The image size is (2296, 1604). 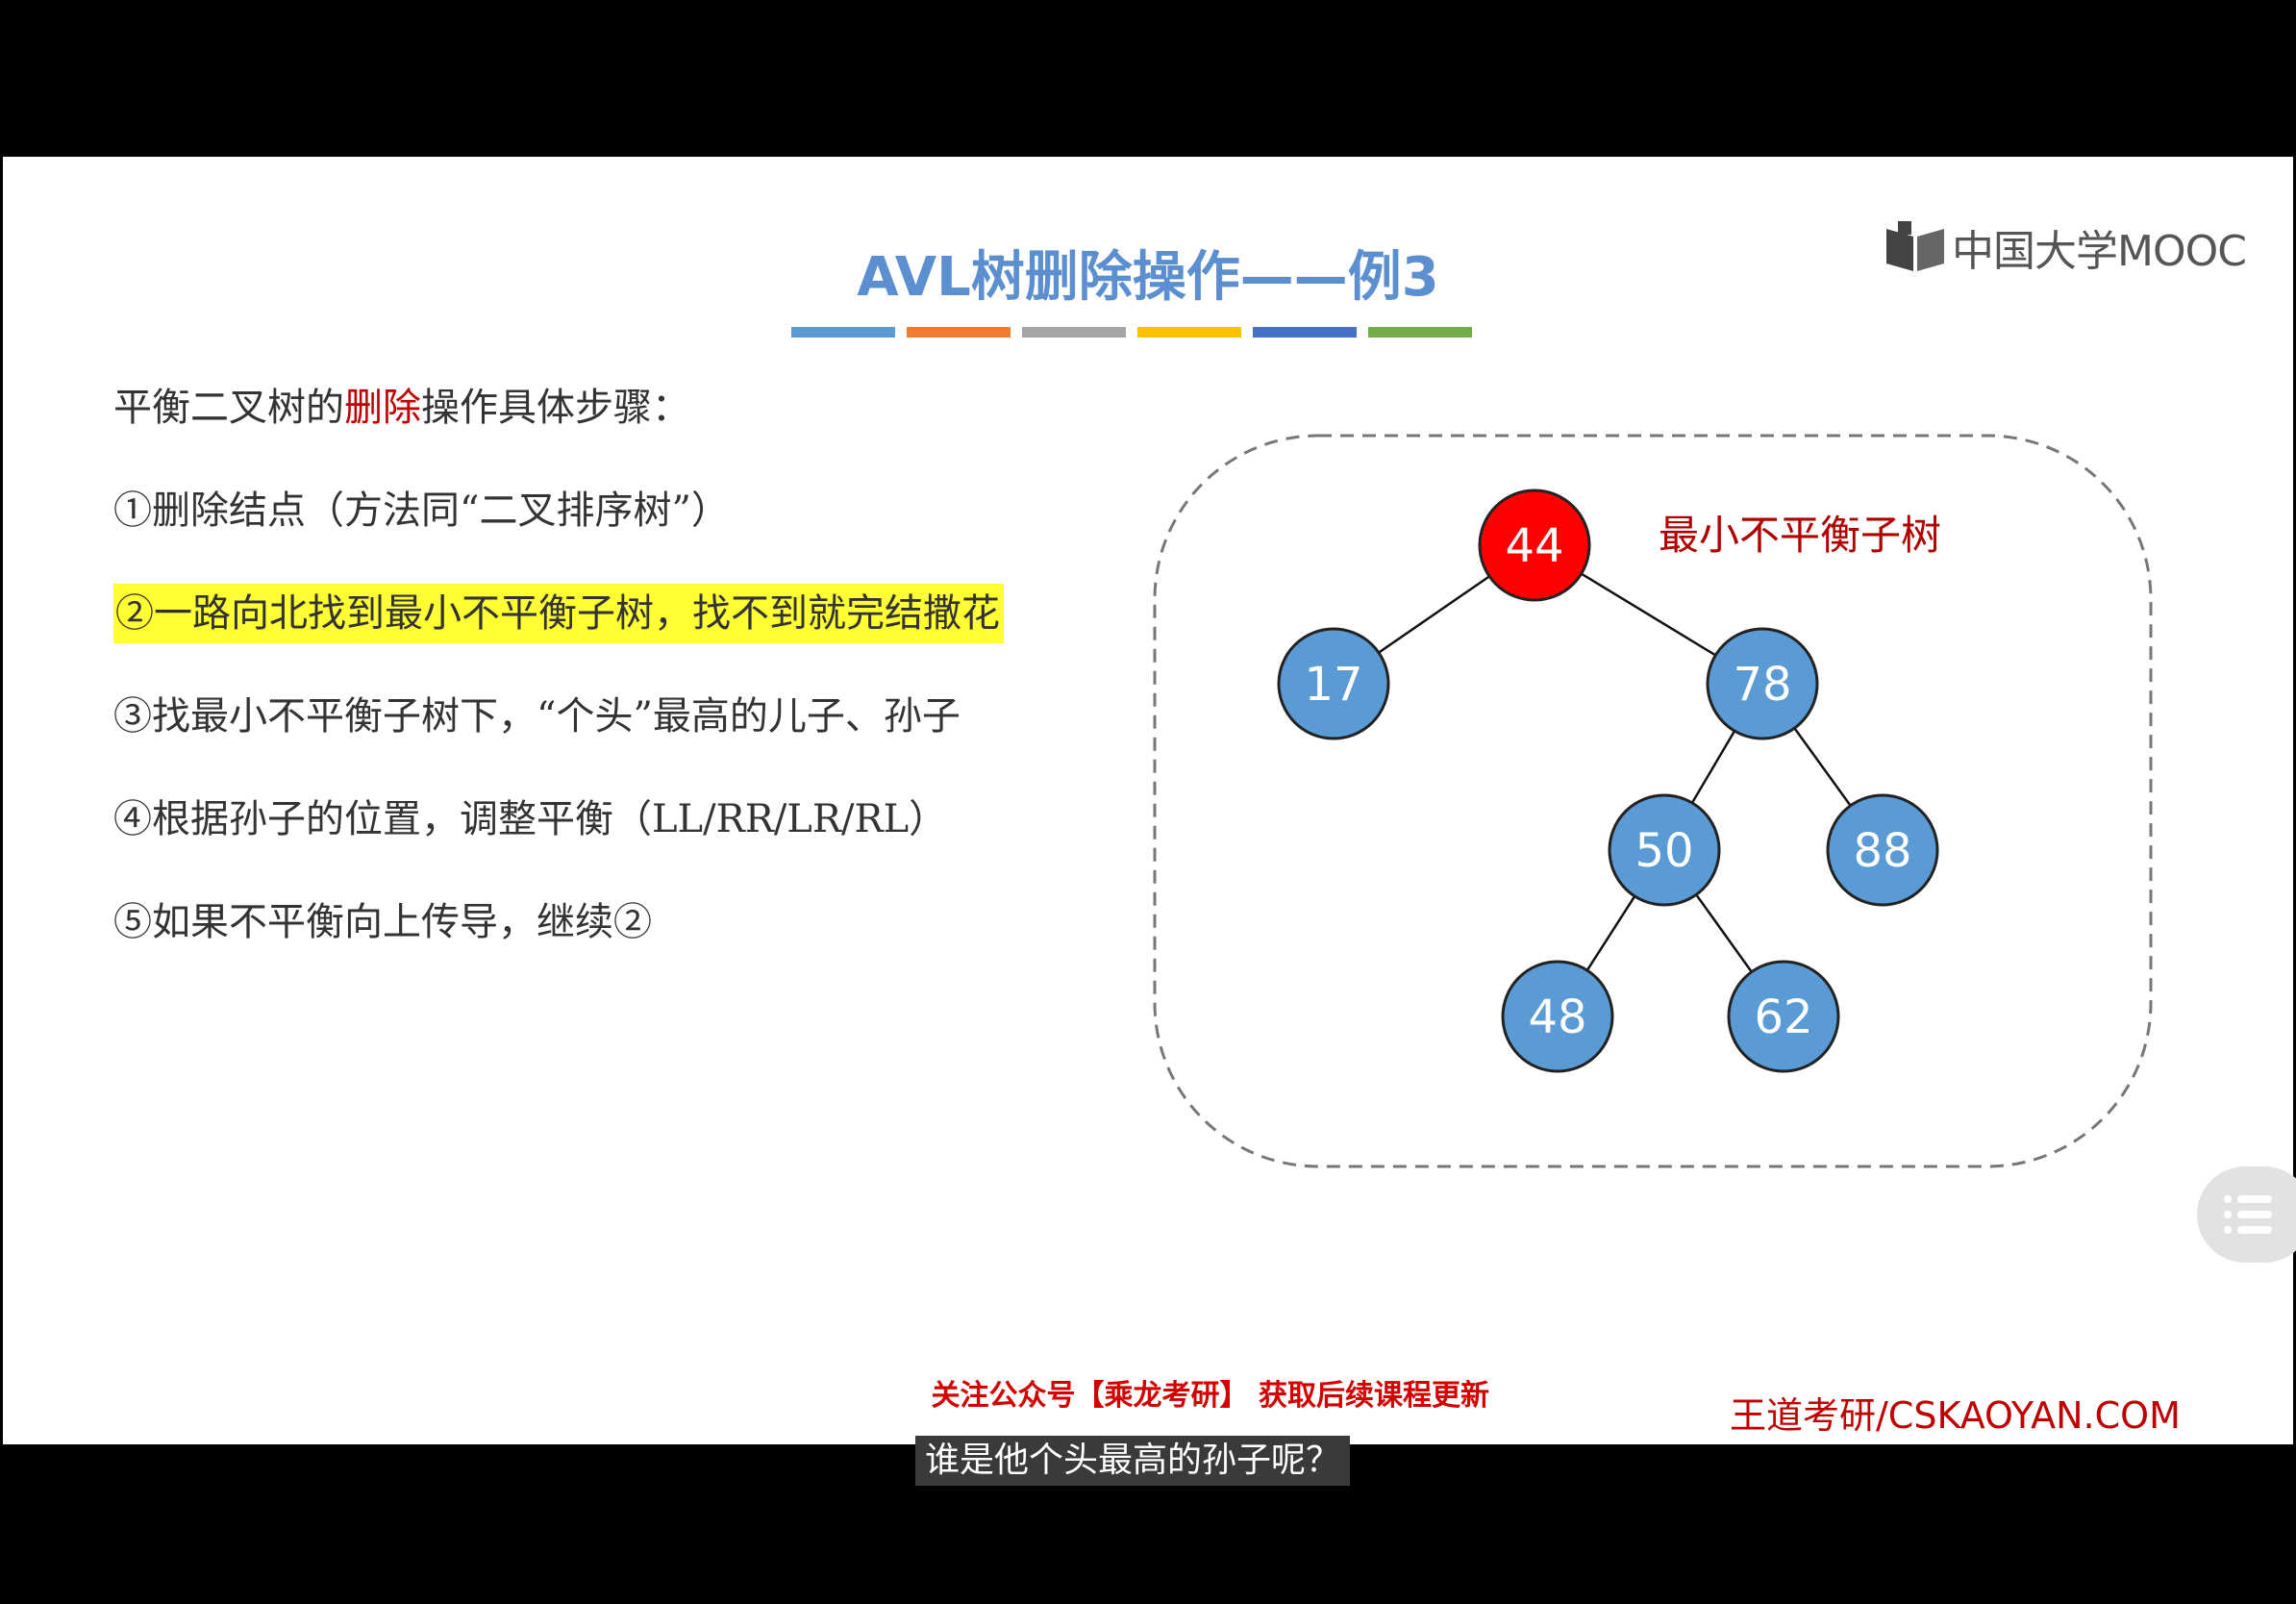 I want to click on tree-node-label: 44, so click(x=1534, y=546).